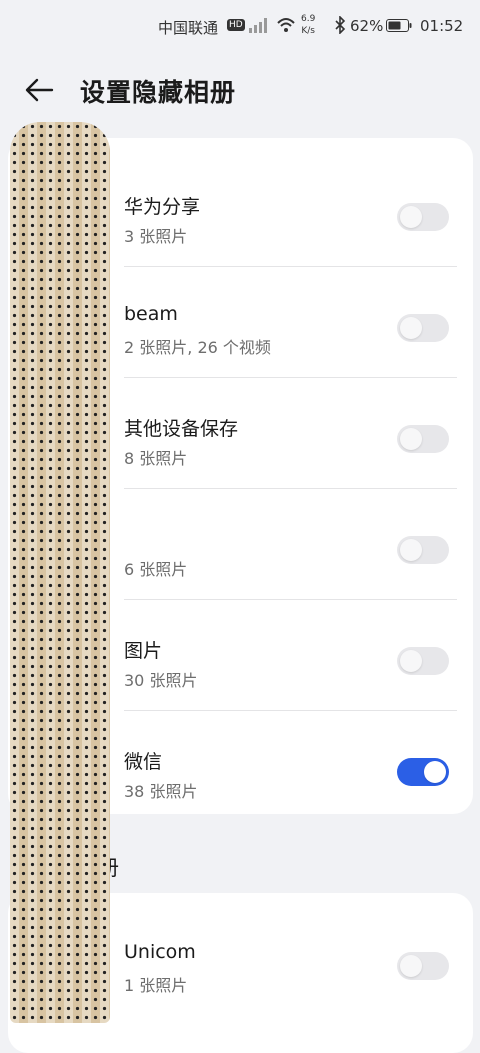  What do you see at coordinates (143, 762) in the screenshot?
I see `album-name: 微信` at bounding box center [143, 762].